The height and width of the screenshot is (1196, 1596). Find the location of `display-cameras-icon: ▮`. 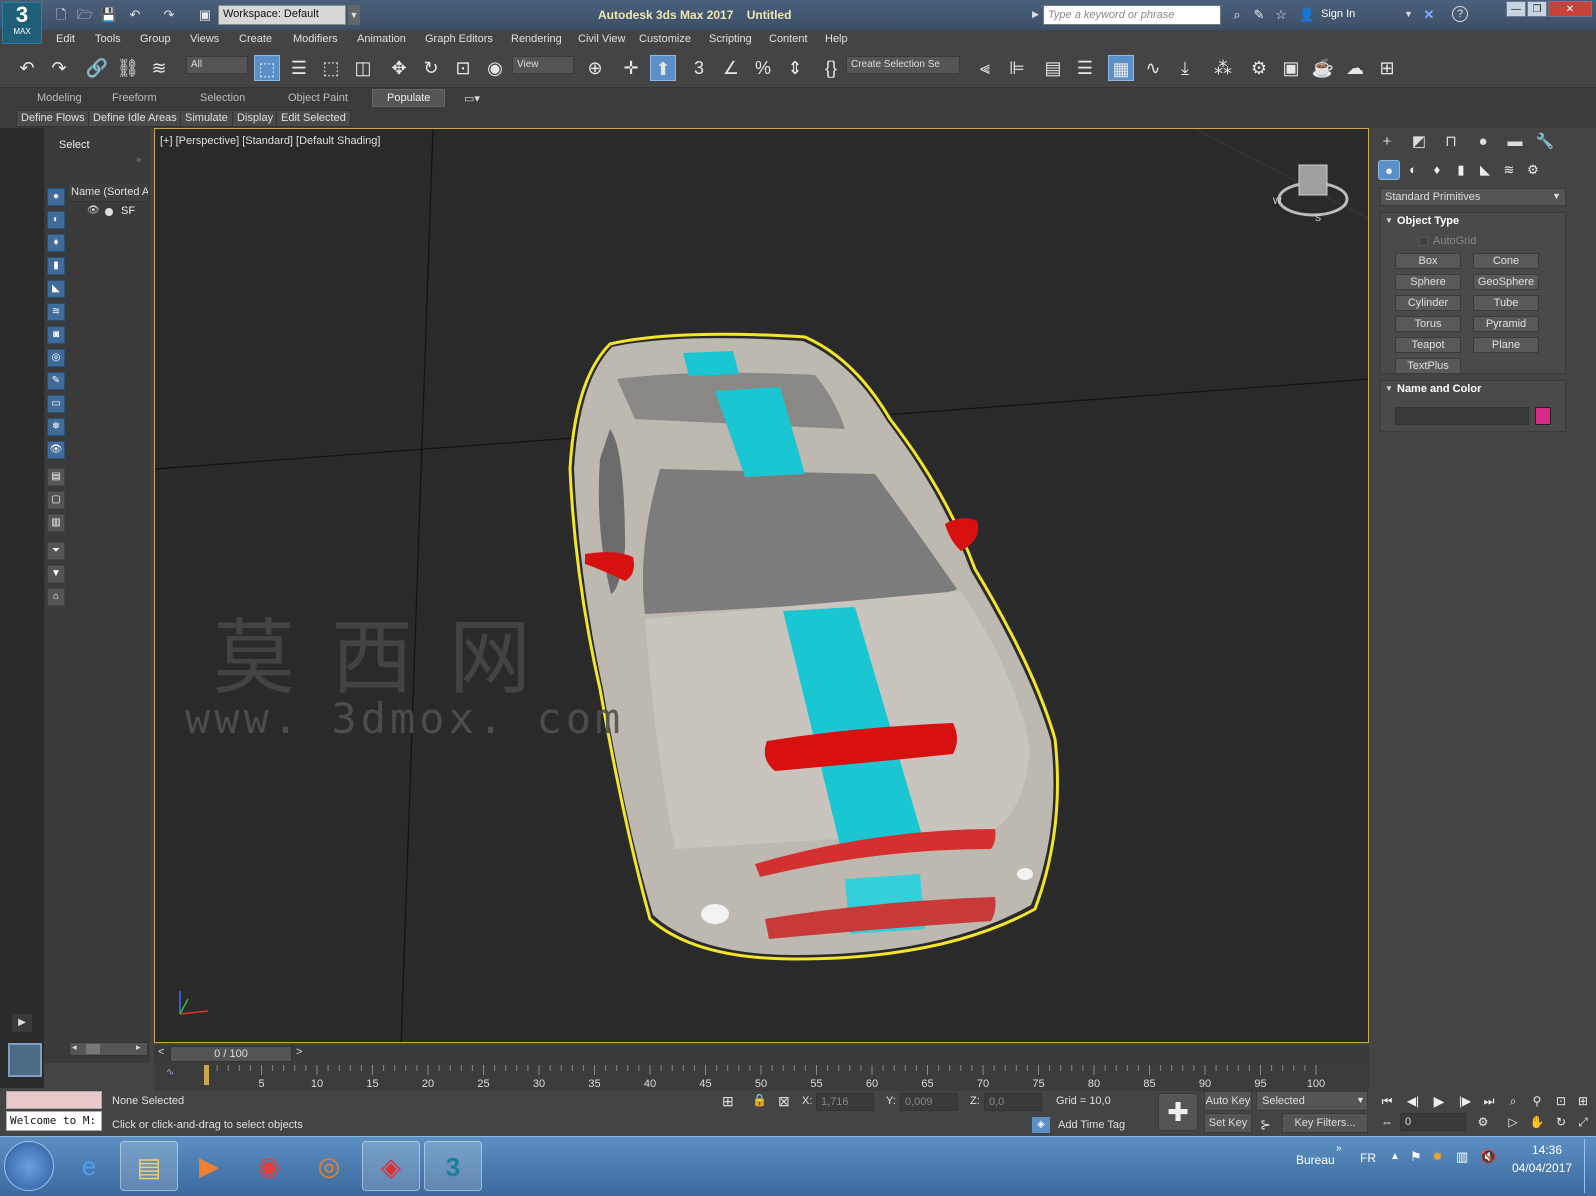

display-cameras-icon: ▮ is located at coordinates (56, 266).